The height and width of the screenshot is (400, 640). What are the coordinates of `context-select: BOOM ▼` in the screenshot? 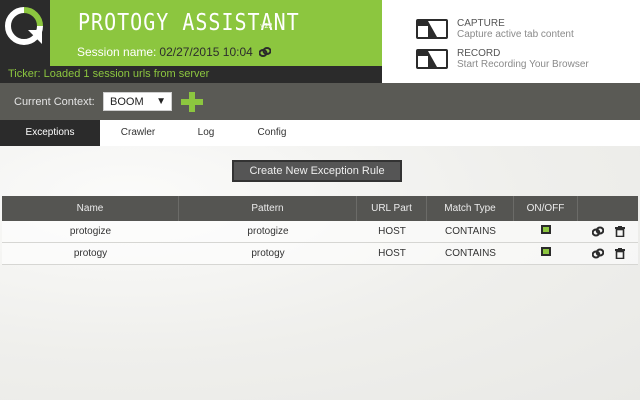 It's located at (137, 101).